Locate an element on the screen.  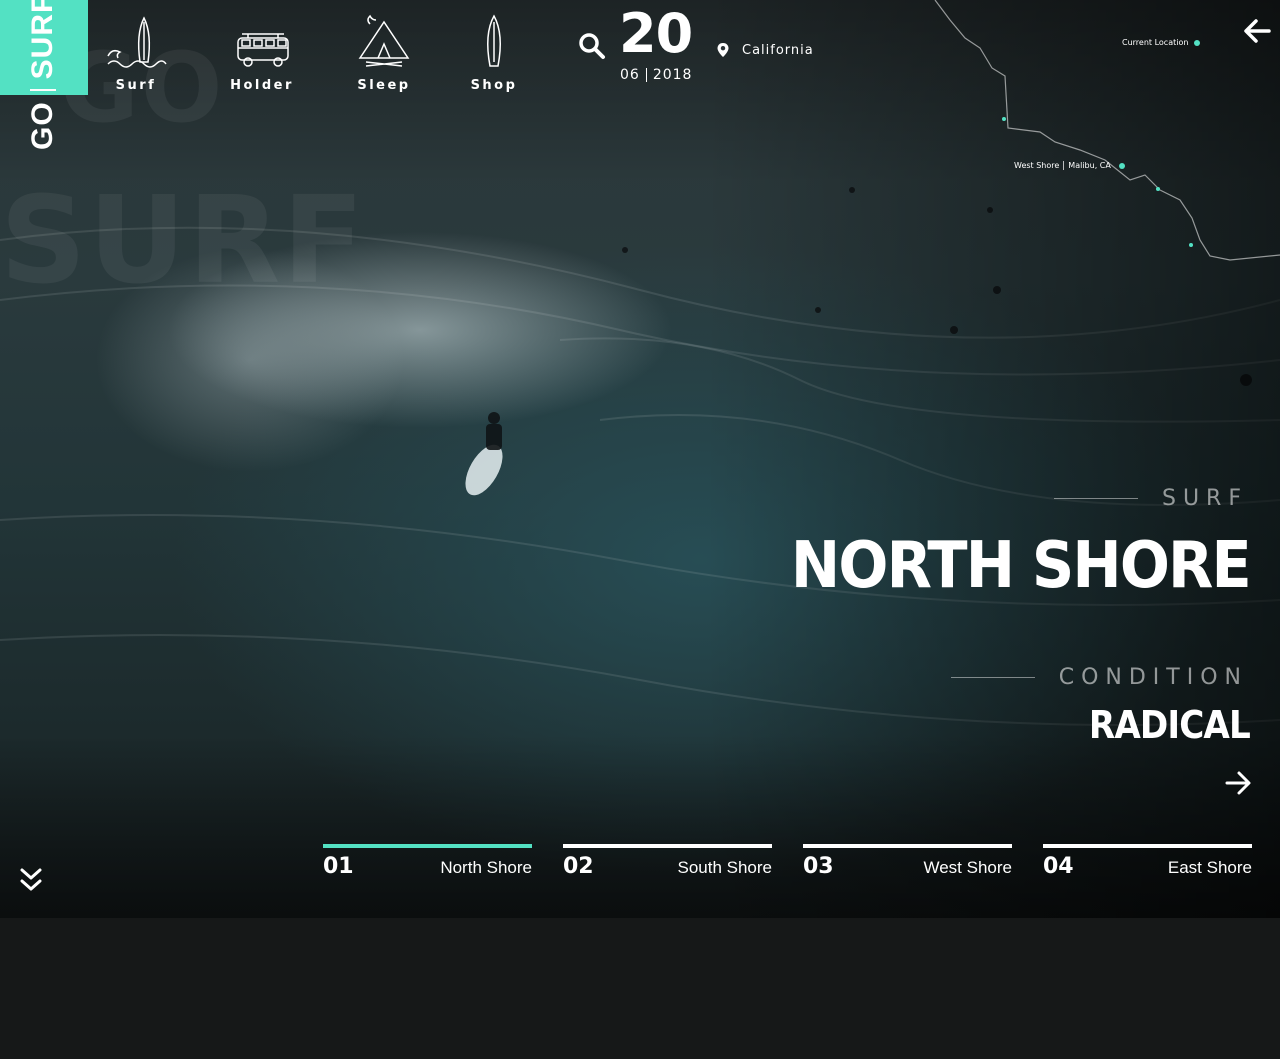
nav-item-surf: Surf is located at coordinates (136, 53).